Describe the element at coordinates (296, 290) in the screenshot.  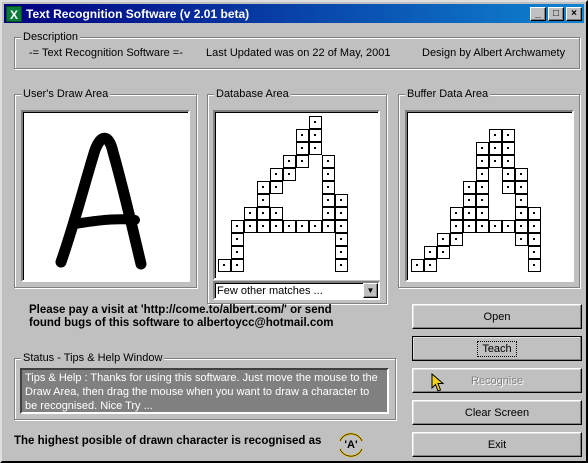
I see `matches-combo: Few other matches ... ▼` at that location.